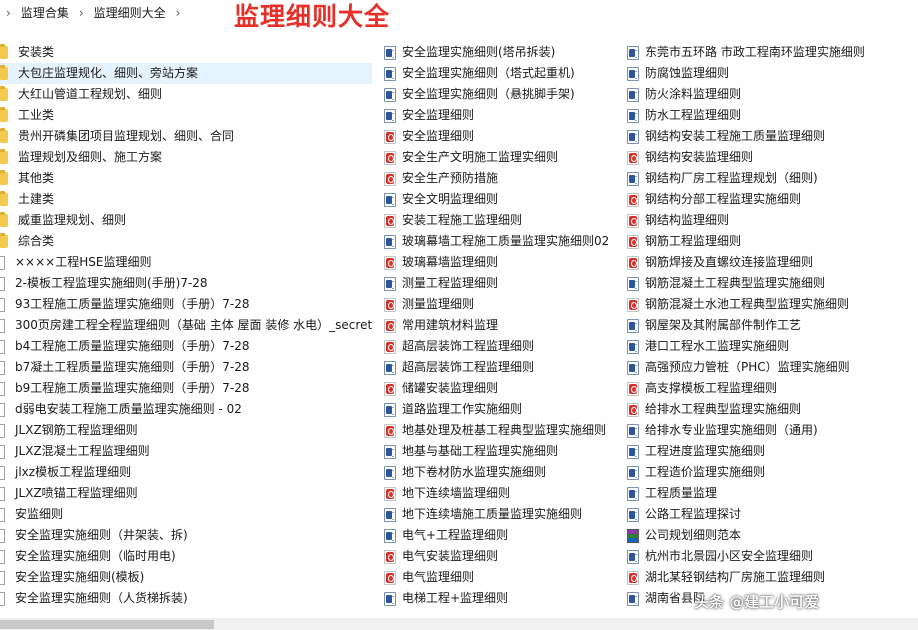  What do you see at coordinates (772, 535) in the screenshot?
I see `file-item: 公司规划细则范本` at bounding box center [772, 535].